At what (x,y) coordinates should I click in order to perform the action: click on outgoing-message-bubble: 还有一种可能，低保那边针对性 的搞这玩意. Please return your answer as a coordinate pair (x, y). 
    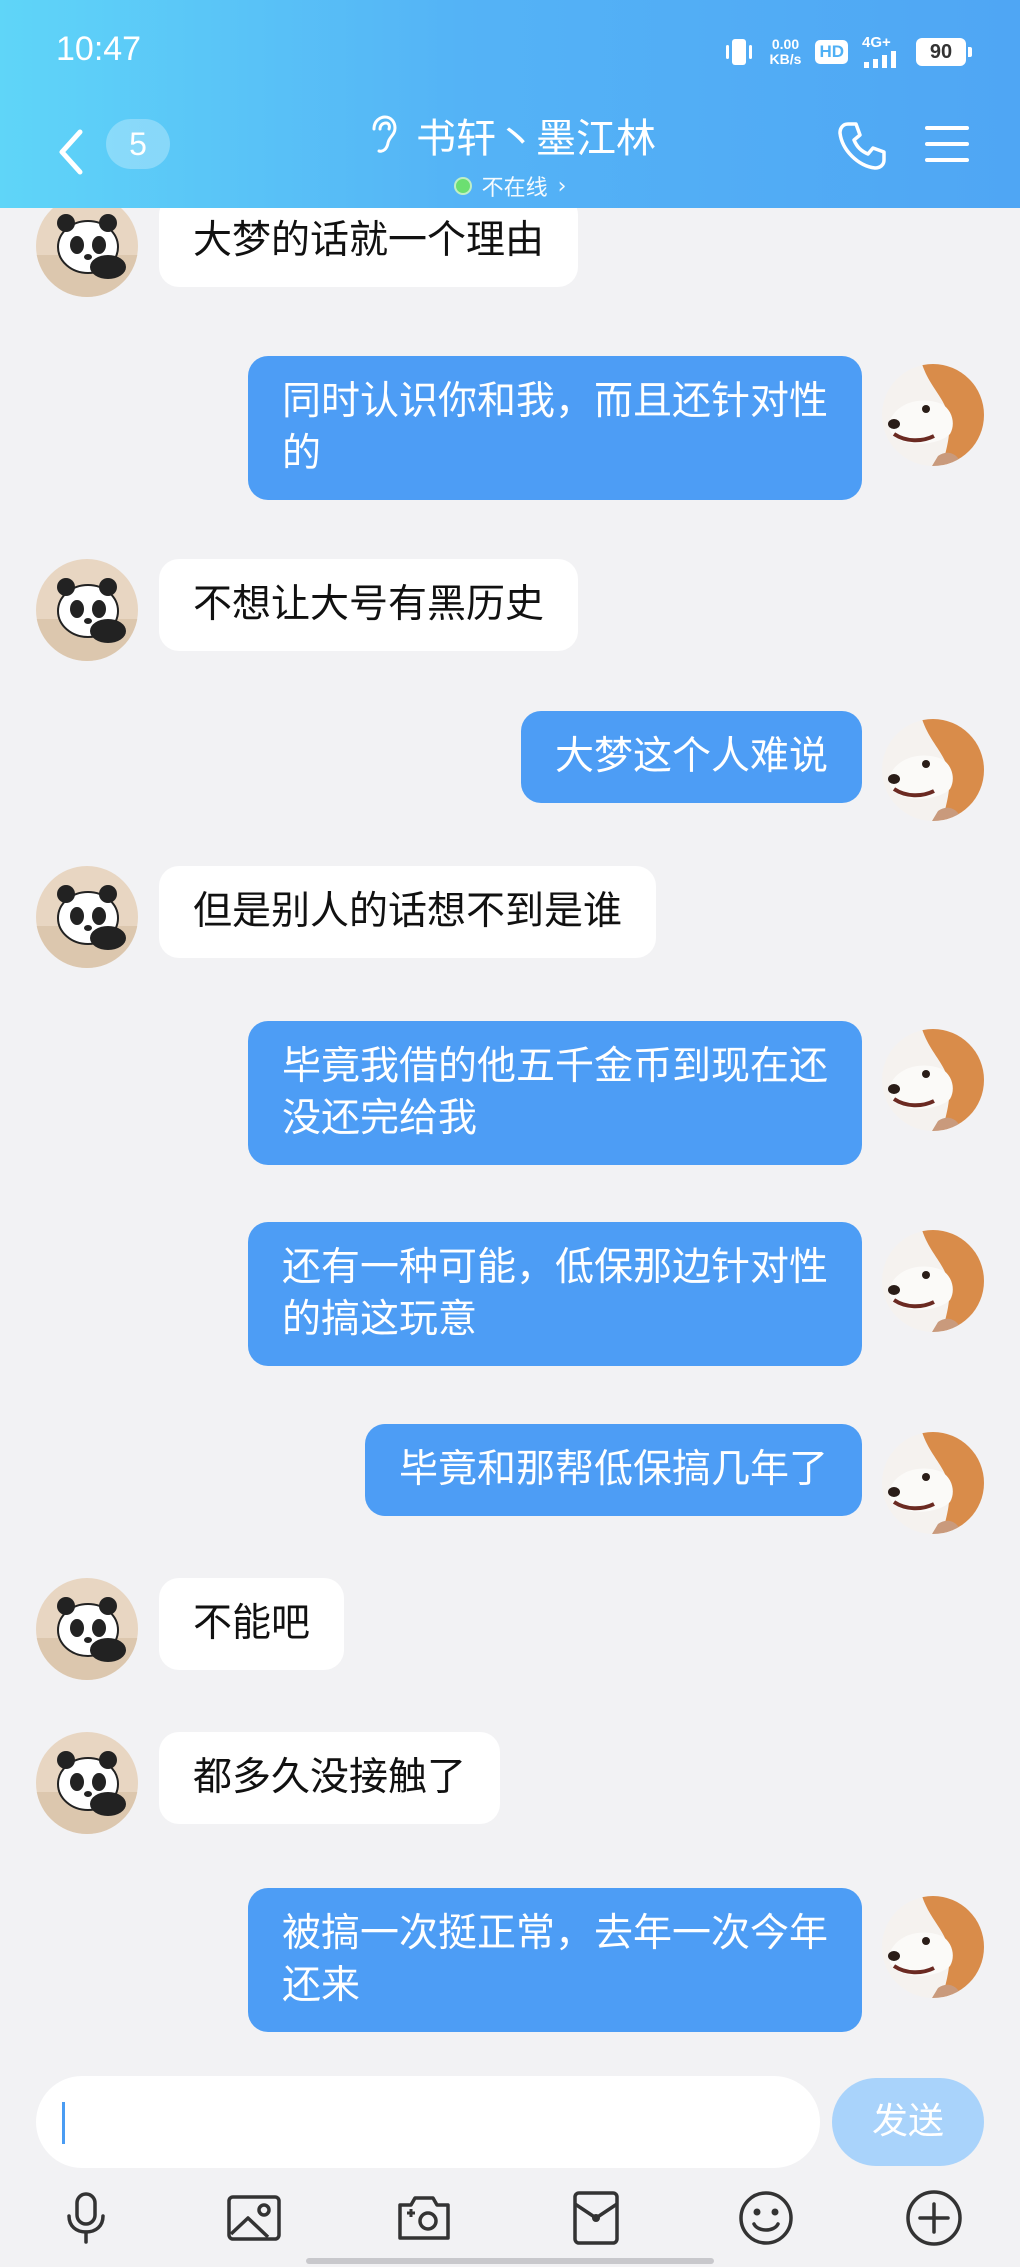
    Looking at the image, I should click on (554, 1294).